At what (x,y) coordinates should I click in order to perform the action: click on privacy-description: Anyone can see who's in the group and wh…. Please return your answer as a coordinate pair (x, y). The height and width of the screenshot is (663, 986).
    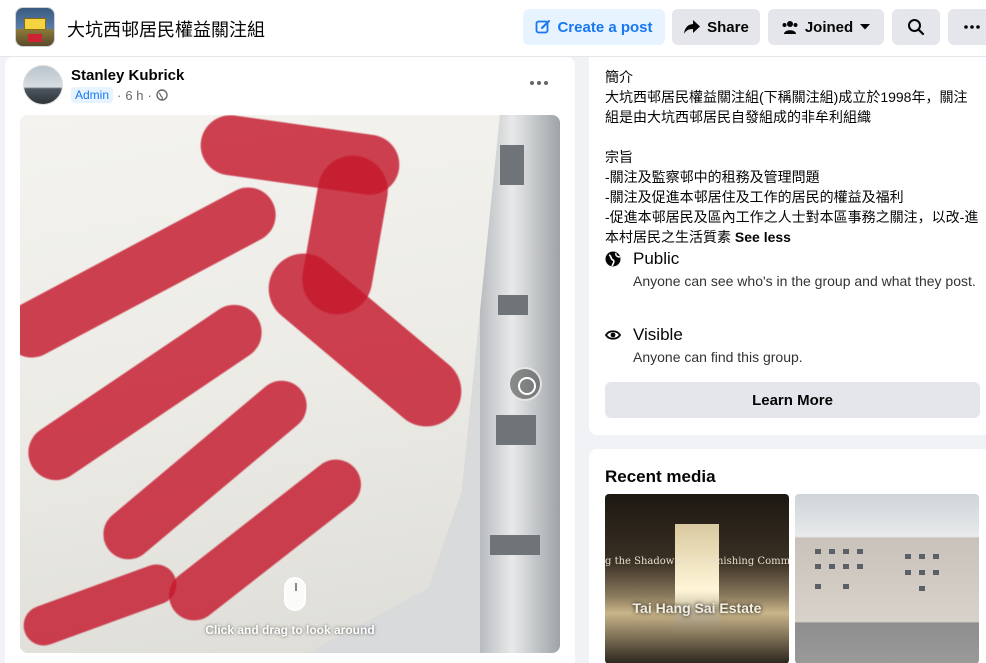
    Looking at the image, I should click on (804, 281).